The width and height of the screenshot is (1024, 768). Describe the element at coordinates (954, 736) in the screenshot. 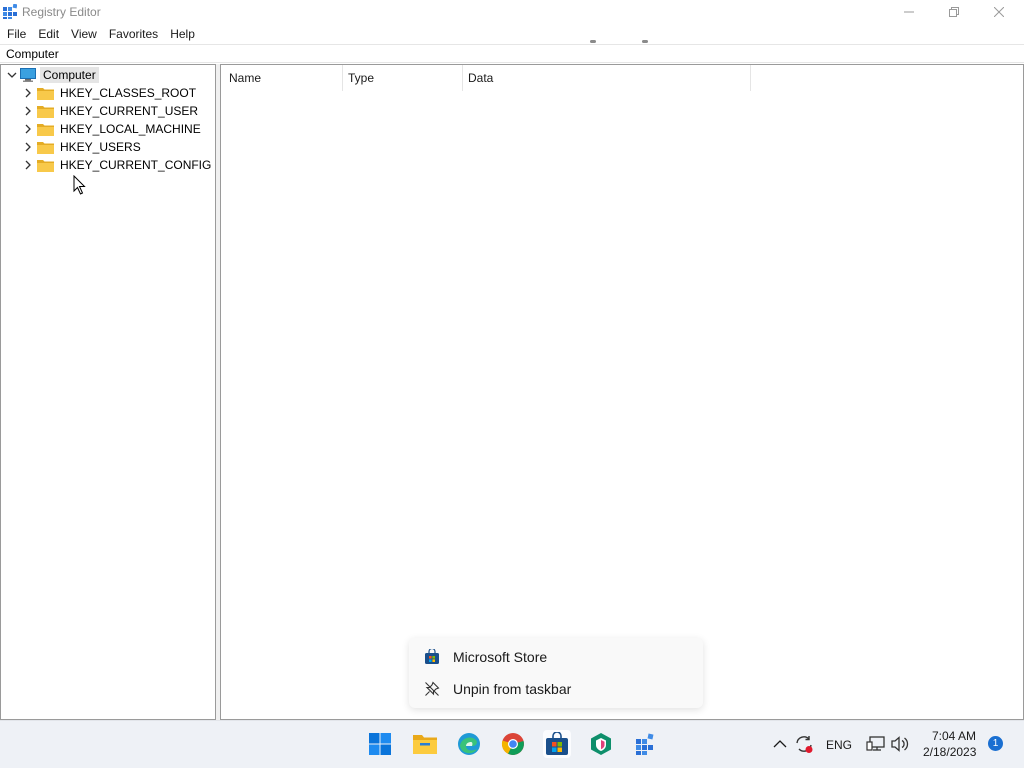

I see `clock-time: 7:04 AM` at that location.